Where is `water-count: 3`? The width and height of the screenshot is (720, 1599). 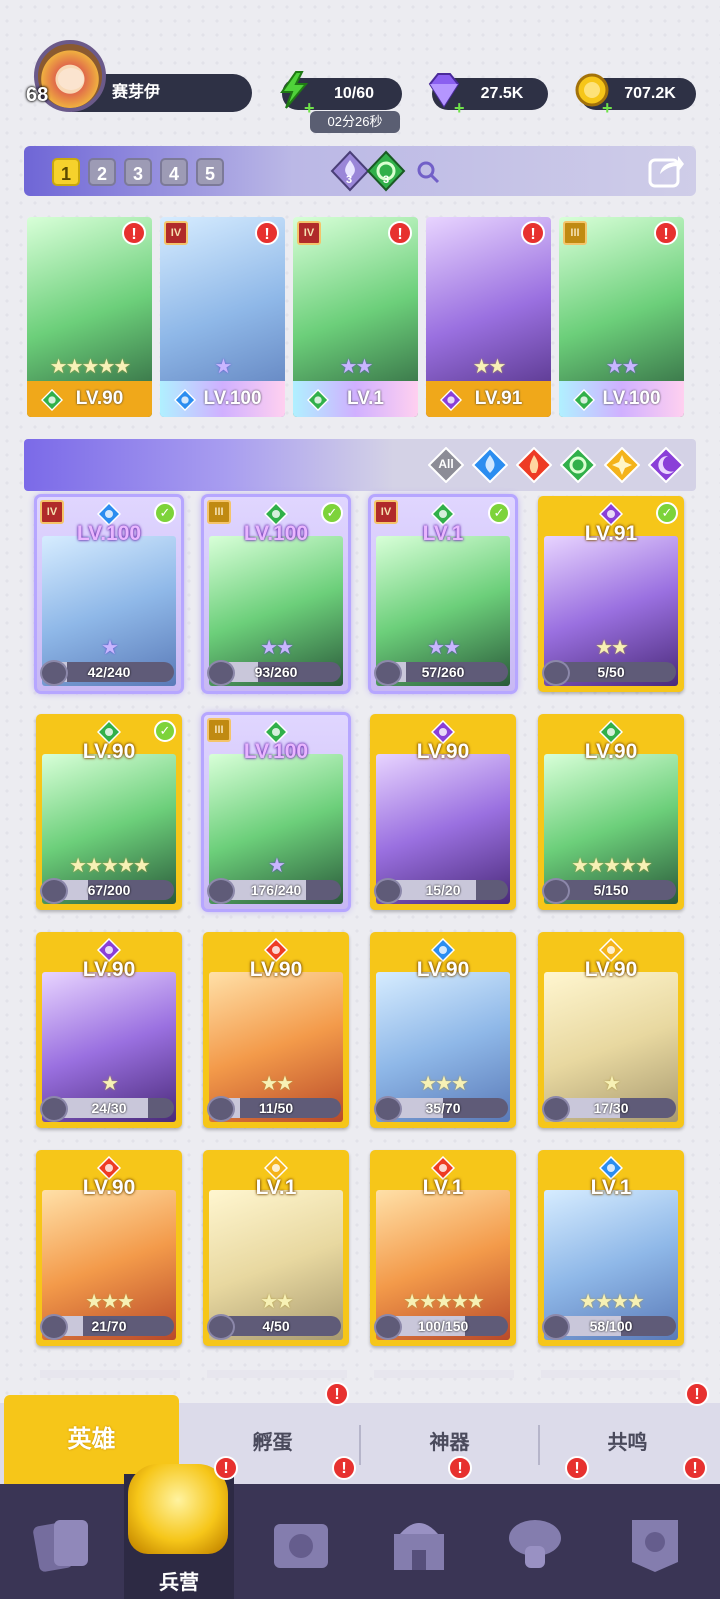 water-count: 3 is located at coordinates (349, 180).